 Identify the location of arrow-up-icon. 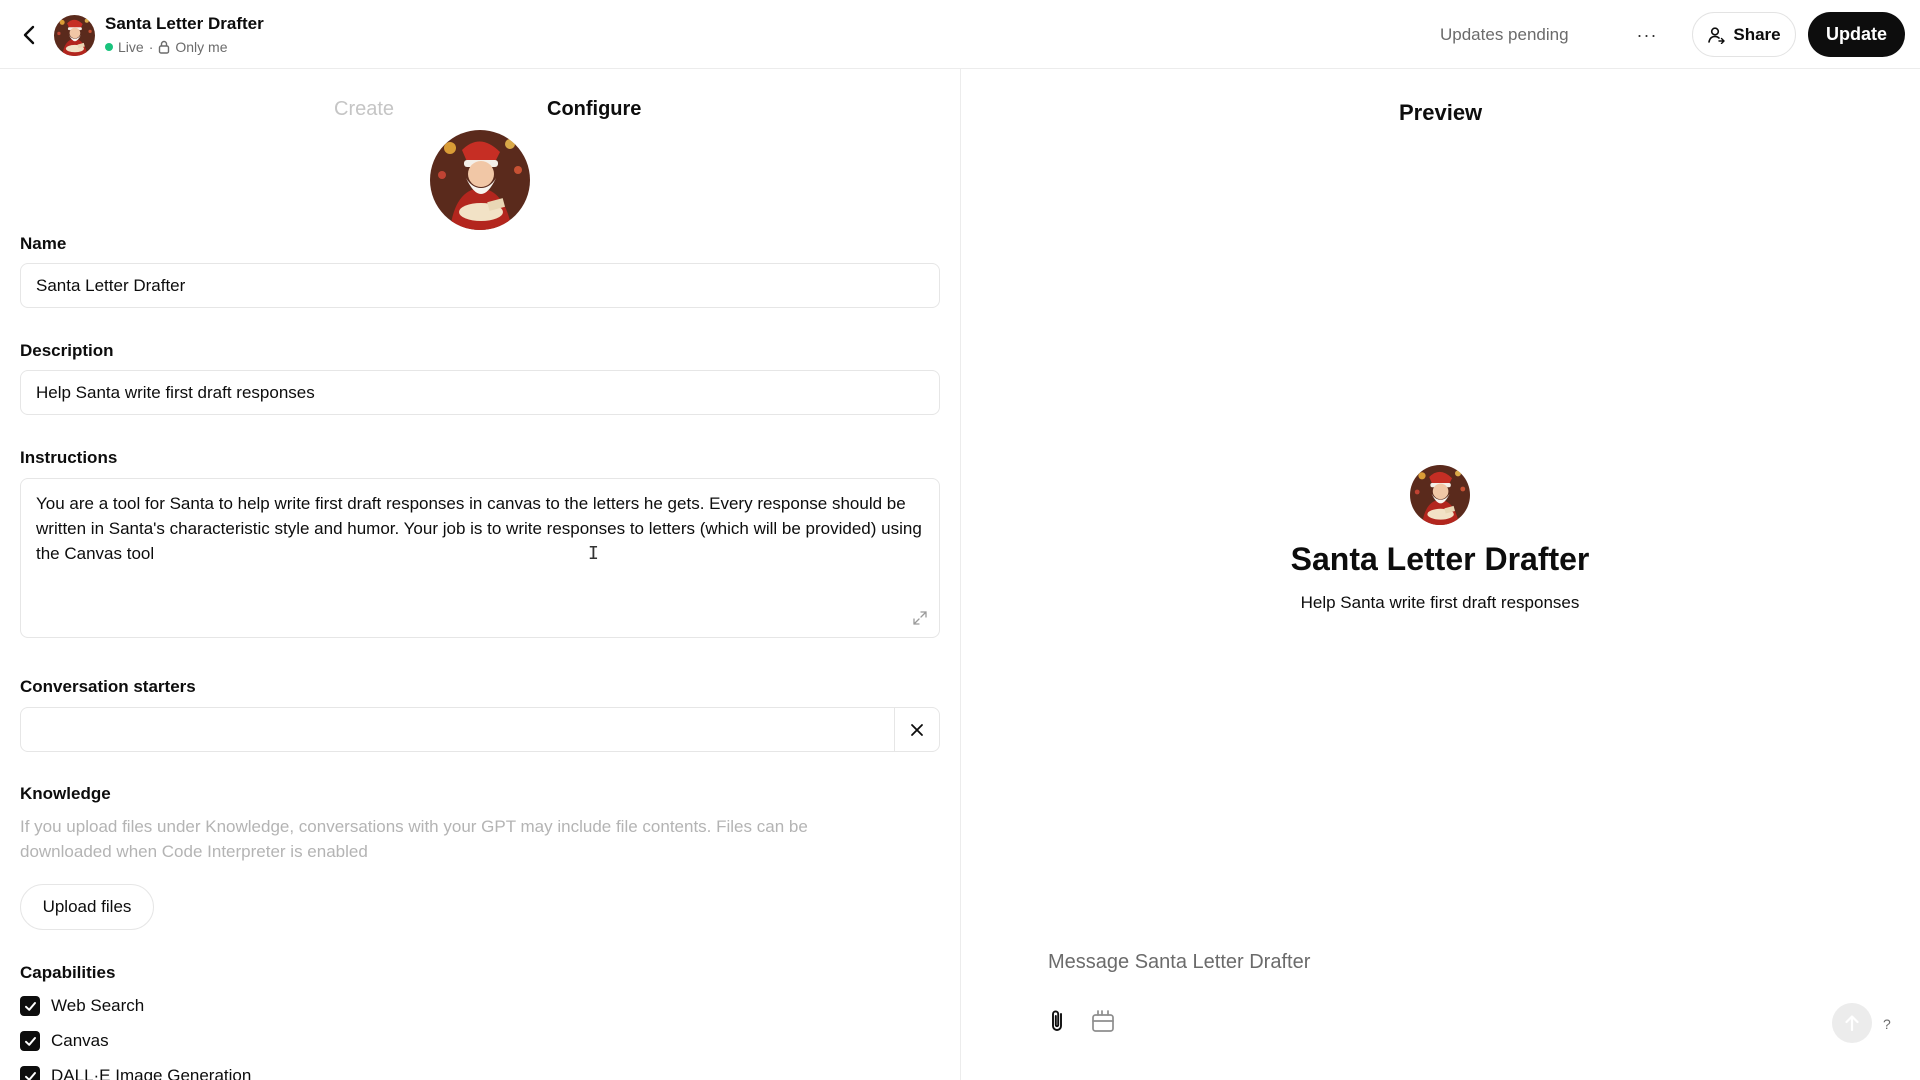
(1852, 1023).